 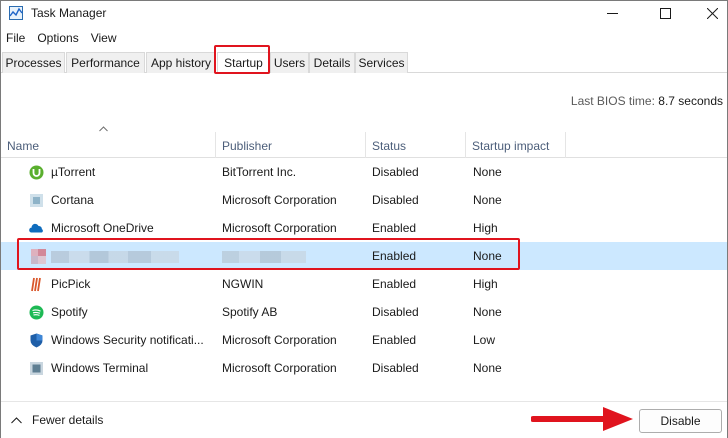 What do you see at coordinates (73, 172) in the screenshot?
I see `row-name: µTorrent` at bounding box center [73, 172].